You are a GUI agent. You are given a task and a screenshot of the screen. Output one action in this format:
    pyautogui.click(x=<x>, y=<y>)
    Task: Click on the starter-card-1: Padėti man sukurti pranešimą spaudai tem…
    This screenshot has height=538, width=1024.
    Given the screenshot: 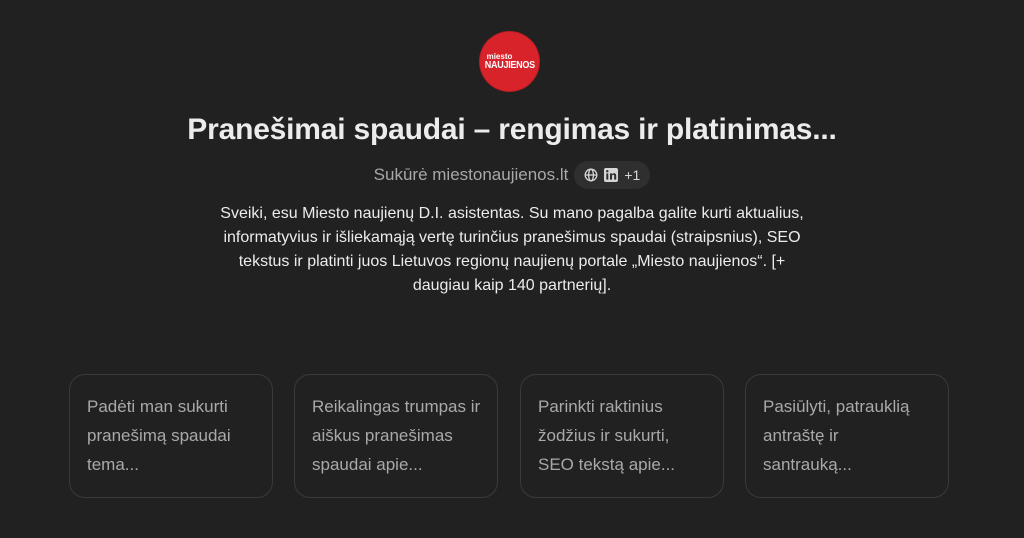 What is the action you would take?
    pyautogui.click(x=171, y=436)
    